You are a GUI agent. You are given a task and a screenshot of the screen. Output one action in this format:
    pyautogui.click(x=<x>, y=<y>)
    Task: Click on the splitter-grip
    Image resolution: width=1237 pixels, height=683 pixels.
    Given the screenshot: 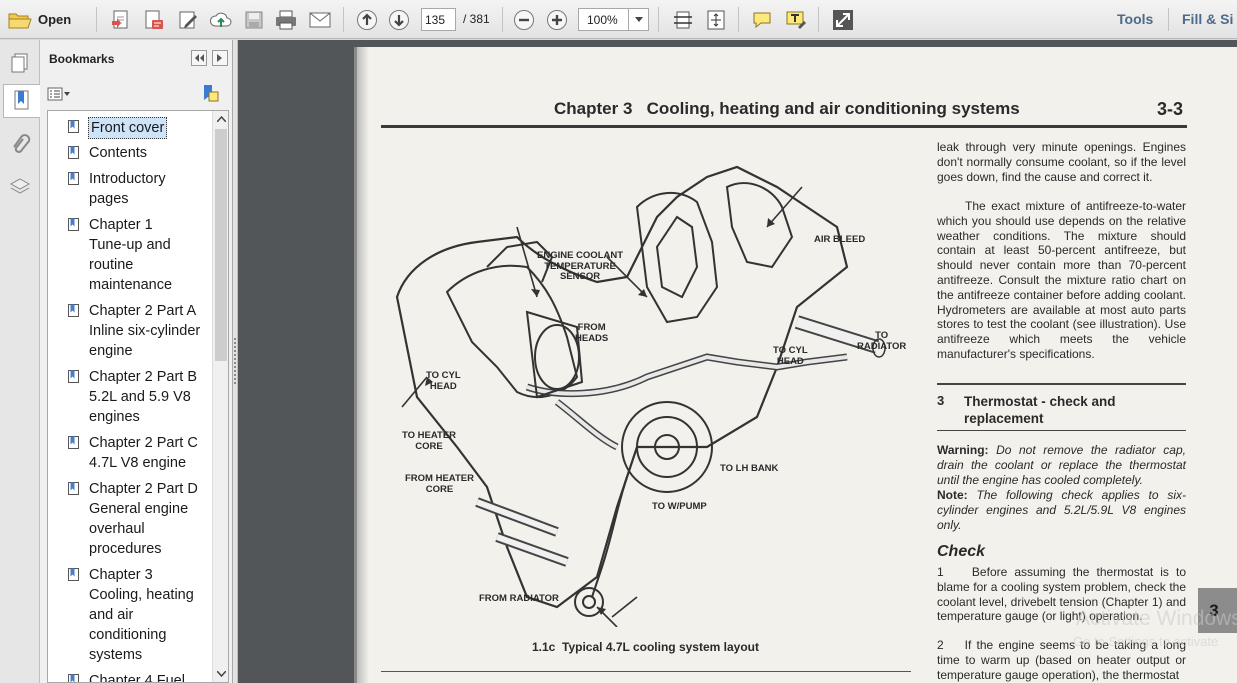 What is the action you would take?
    pyautogui.click(x=235, y=361)
    